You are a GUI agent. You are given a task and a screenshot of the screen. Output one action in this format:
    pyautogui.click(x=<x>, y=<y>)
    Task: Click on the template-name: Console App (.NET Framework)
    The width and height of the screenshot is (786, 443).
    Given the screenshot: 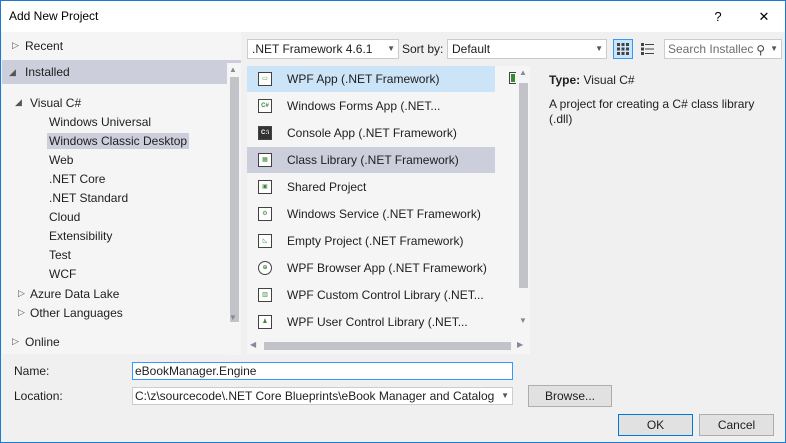 What is the action you would take?
    pyautogui.click(x=372, y=133)
    